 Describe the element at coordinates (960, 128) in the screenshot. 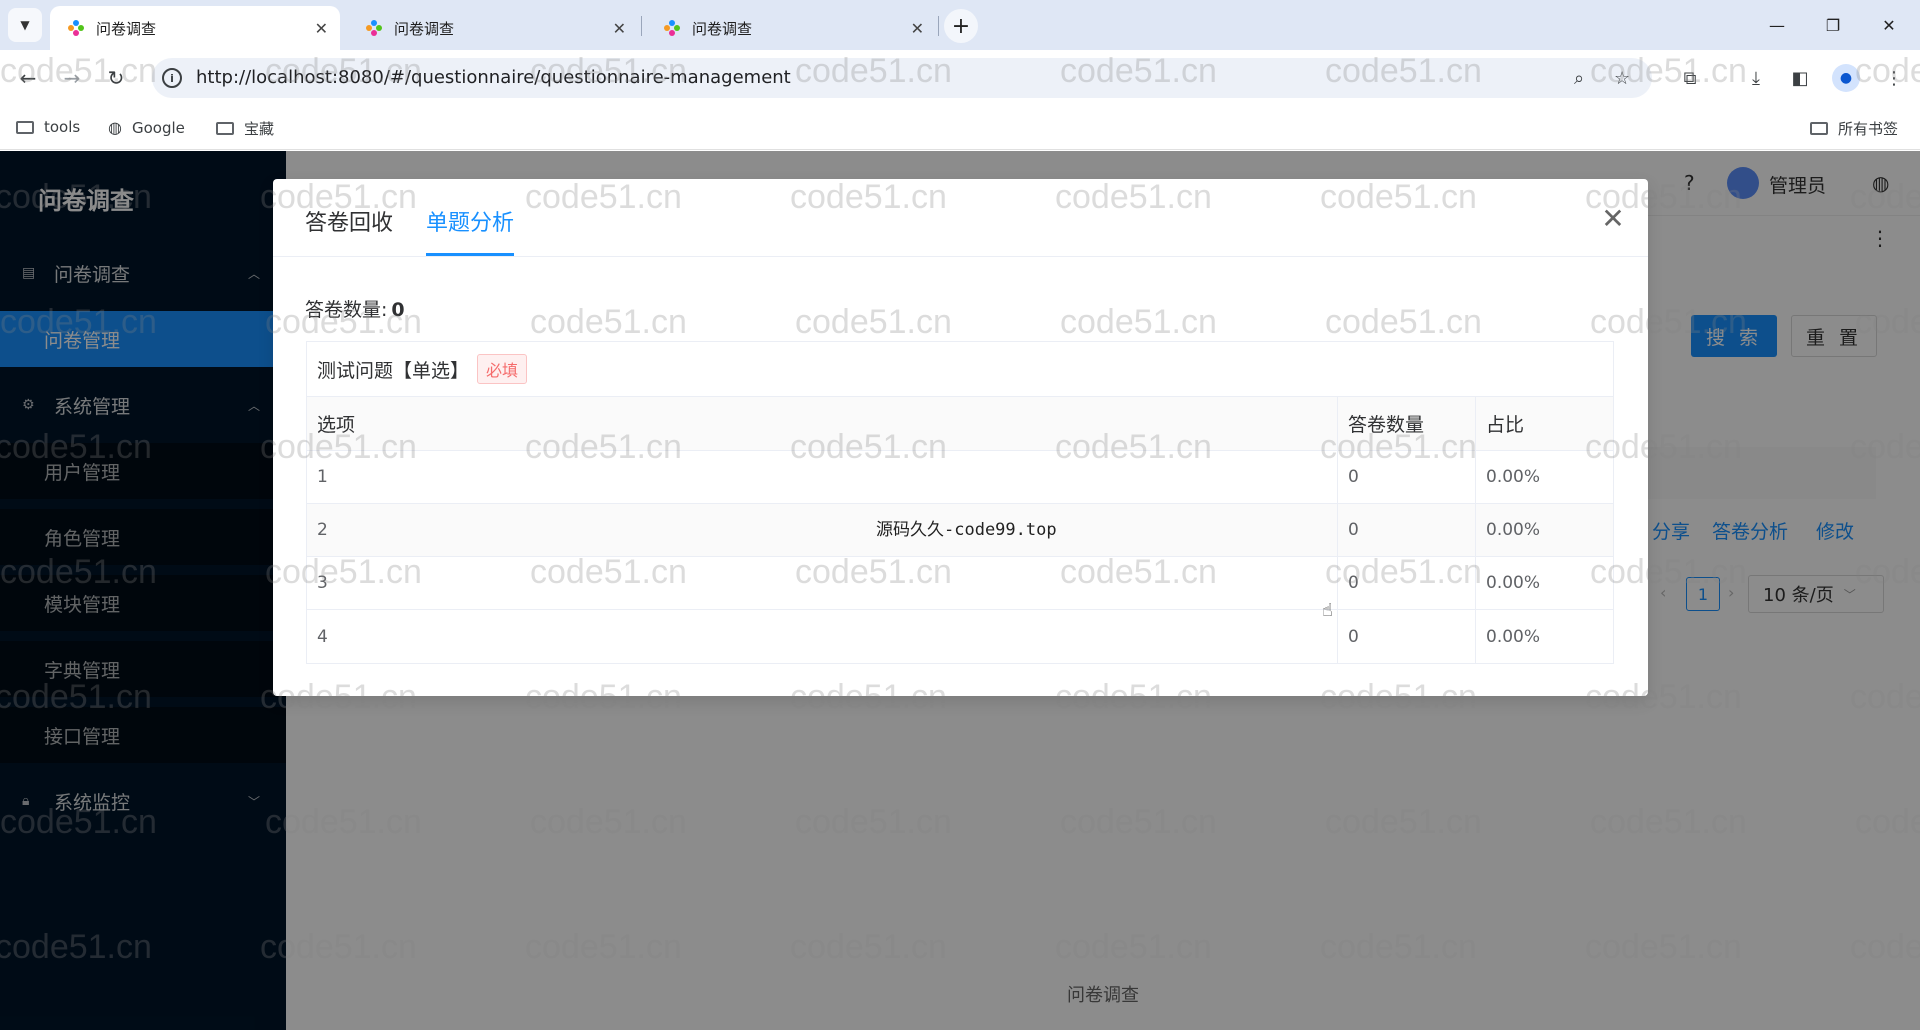

I see `bookmarks-bar: tools ◍ Google 宝藏 所有书签` at that location.